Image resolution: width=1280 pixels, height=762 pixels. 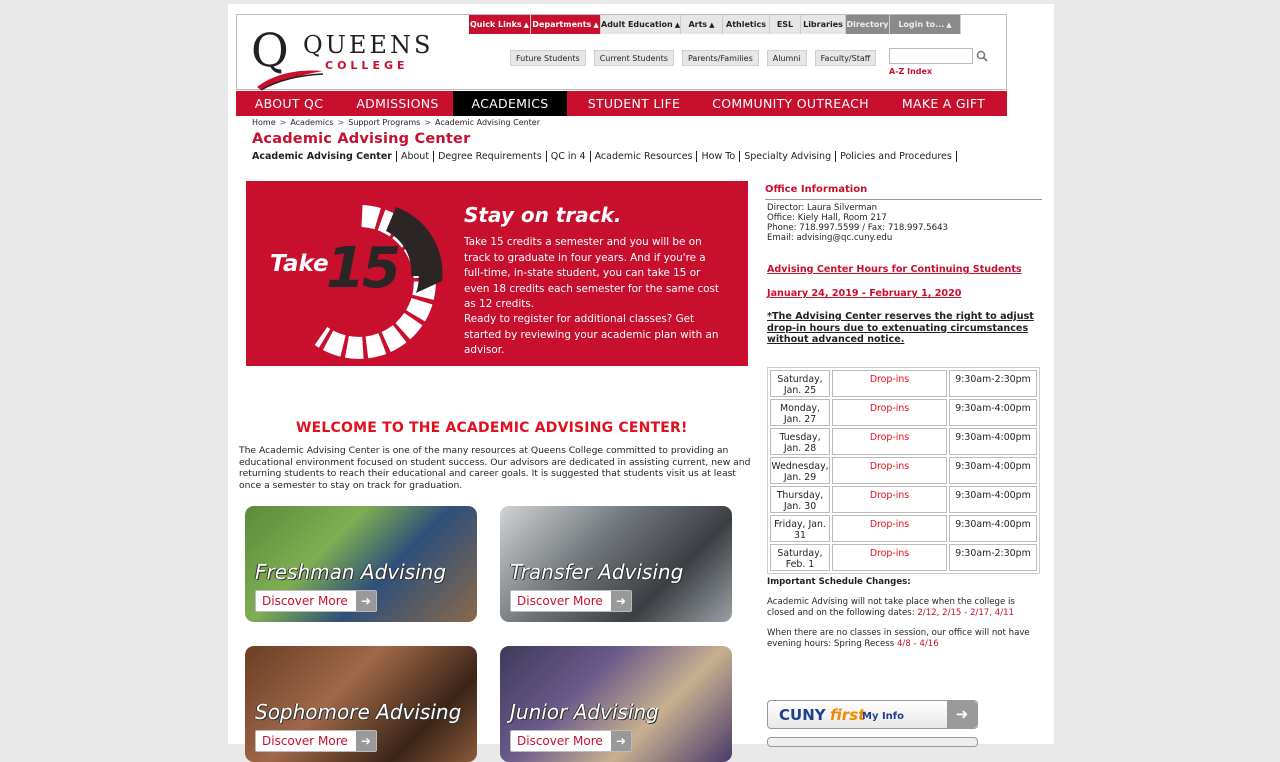 What do you see at coordinates (910, 71) in the screenshot?
I see `az-index-link: A-Z Index` at bounding box center [910, 71].